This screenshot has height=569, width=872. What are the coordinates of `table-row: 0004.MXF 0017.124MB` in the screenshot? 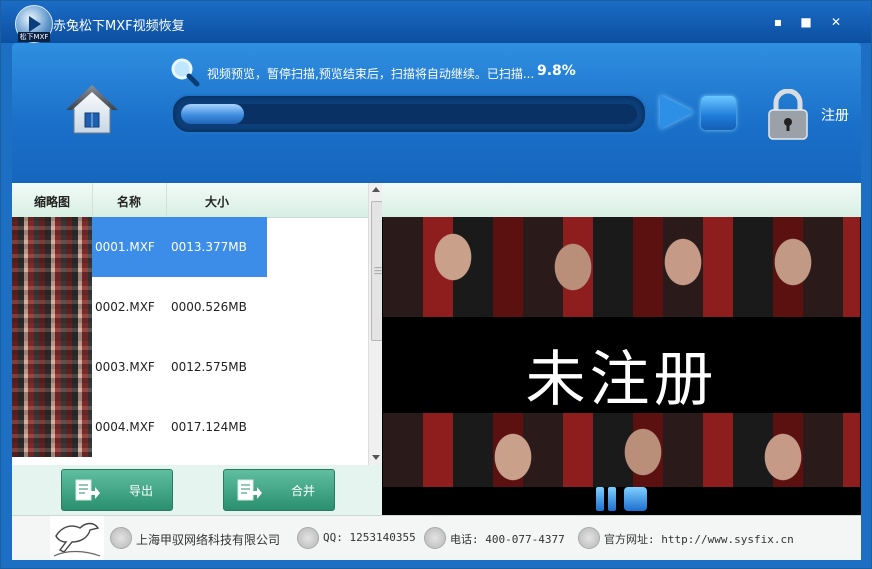 It's located at (190, 427).